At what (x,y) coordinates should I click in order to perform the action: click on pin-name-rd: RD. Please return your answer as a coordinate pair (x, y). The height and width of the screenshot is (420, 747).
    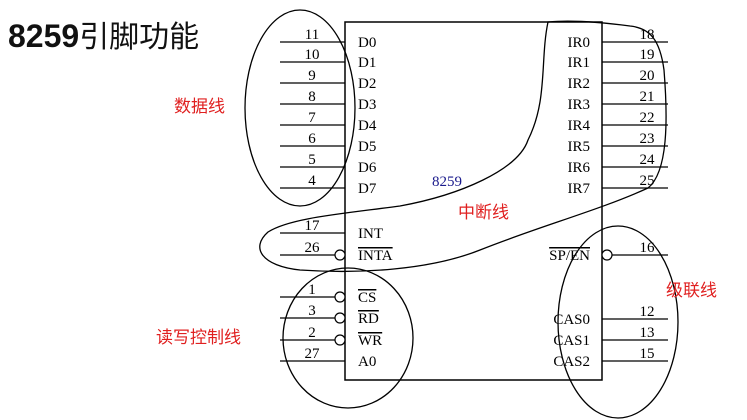
    Looking at the image, I should click on (368, 319).